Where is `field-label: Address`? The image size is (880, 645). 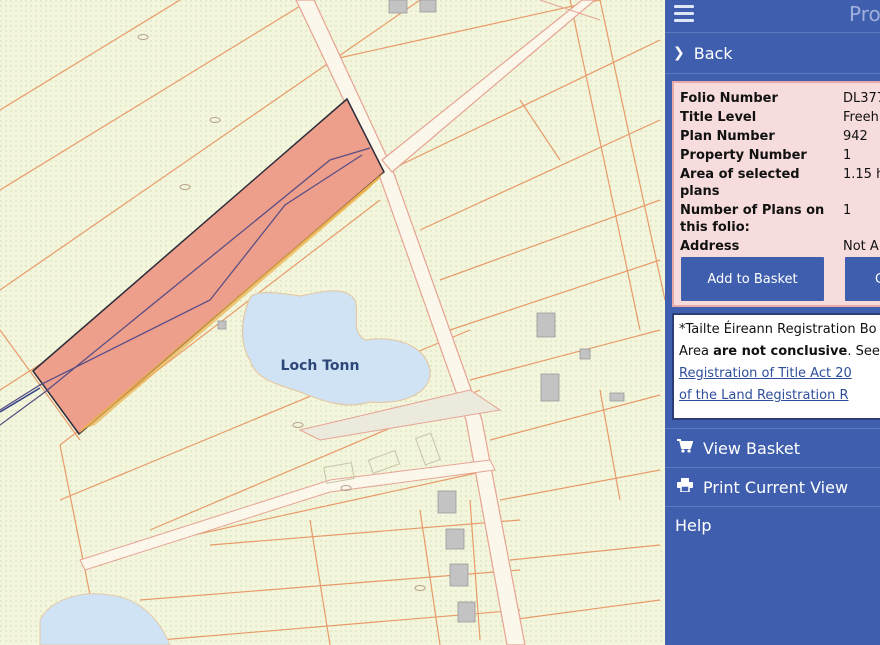 field-label: Address is located at coordinates (710, 246).